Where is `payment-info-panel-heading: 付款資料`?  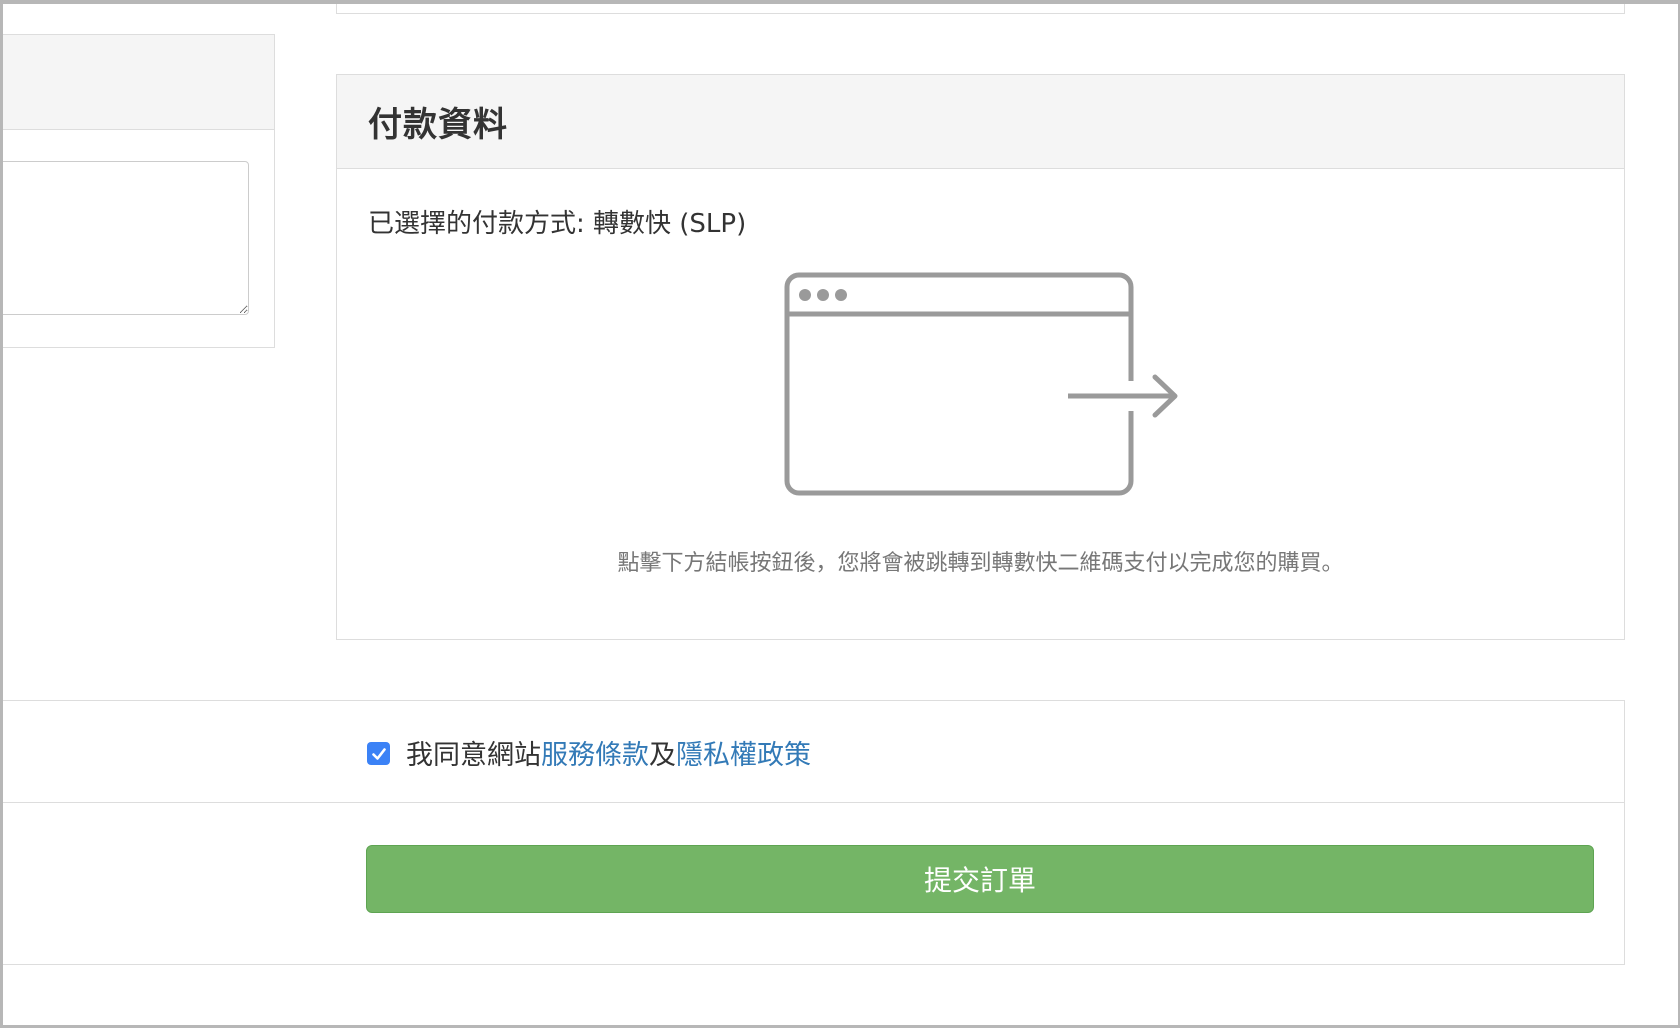 payment-info-panel-heading: 付款資料 is located at coordinates (980, 122).